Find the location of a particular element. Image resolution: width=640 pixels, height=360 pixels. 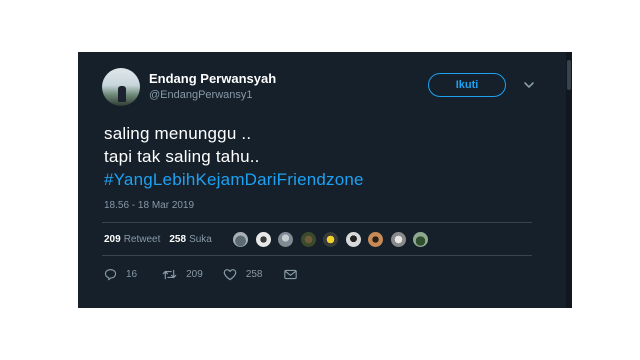

retweet-button: 209 is located at coordinates (182, 274).